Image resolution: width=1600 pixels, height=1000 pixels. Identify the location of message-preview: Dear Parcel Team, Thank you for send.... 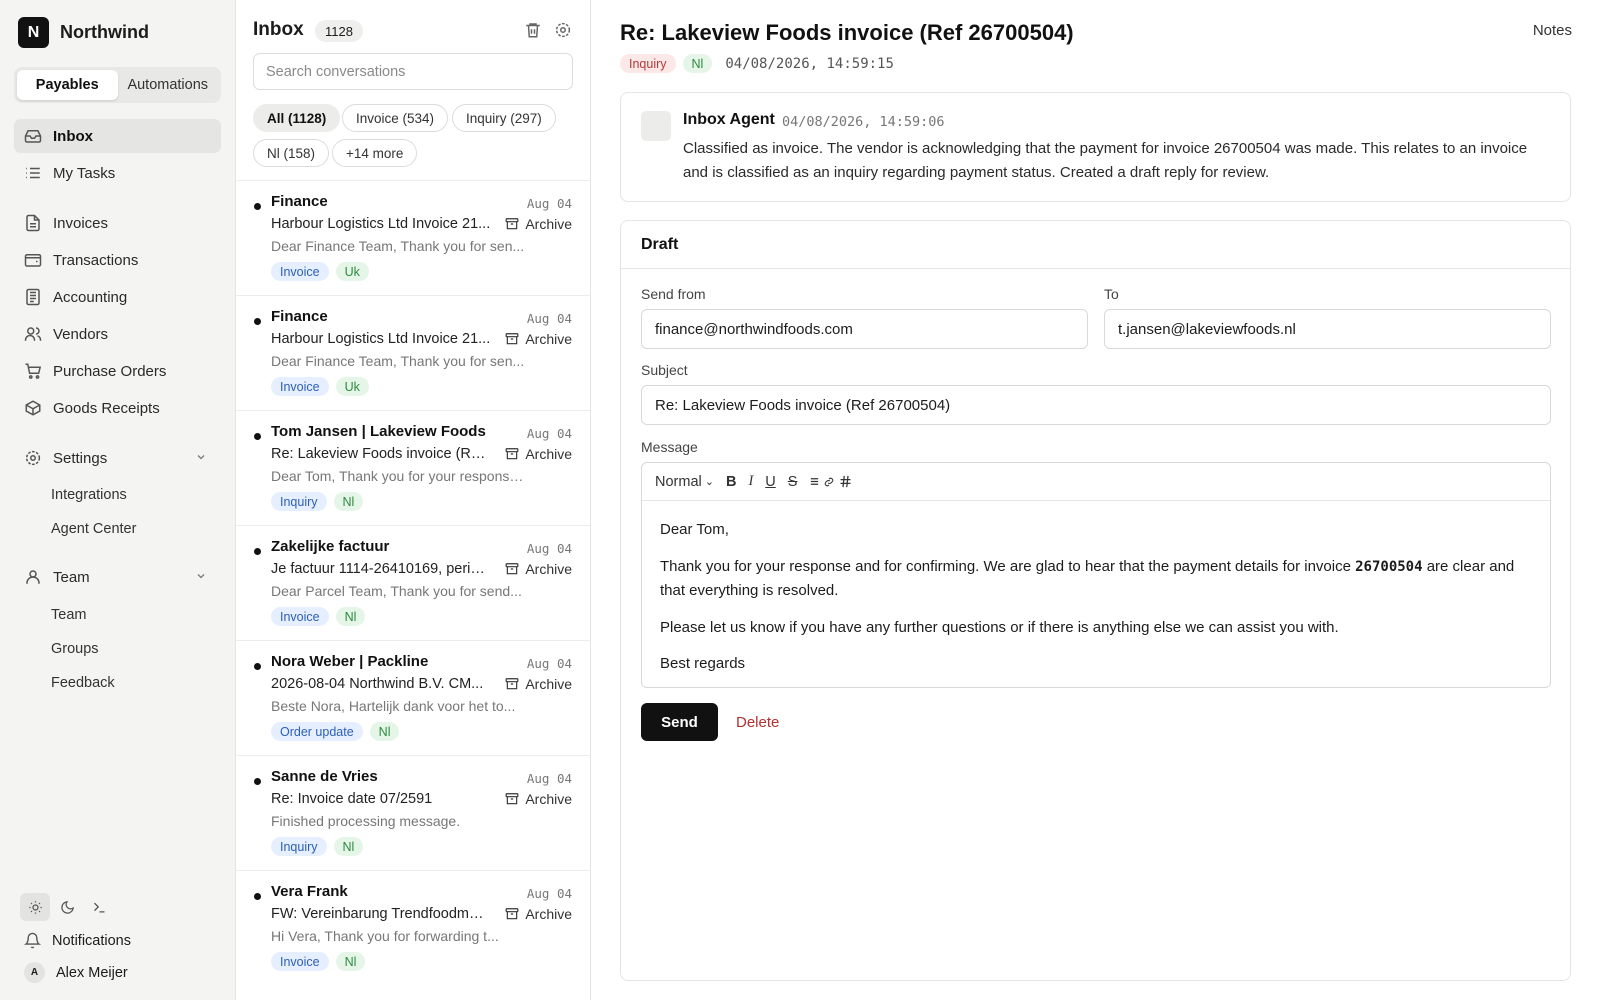
(396, 591).